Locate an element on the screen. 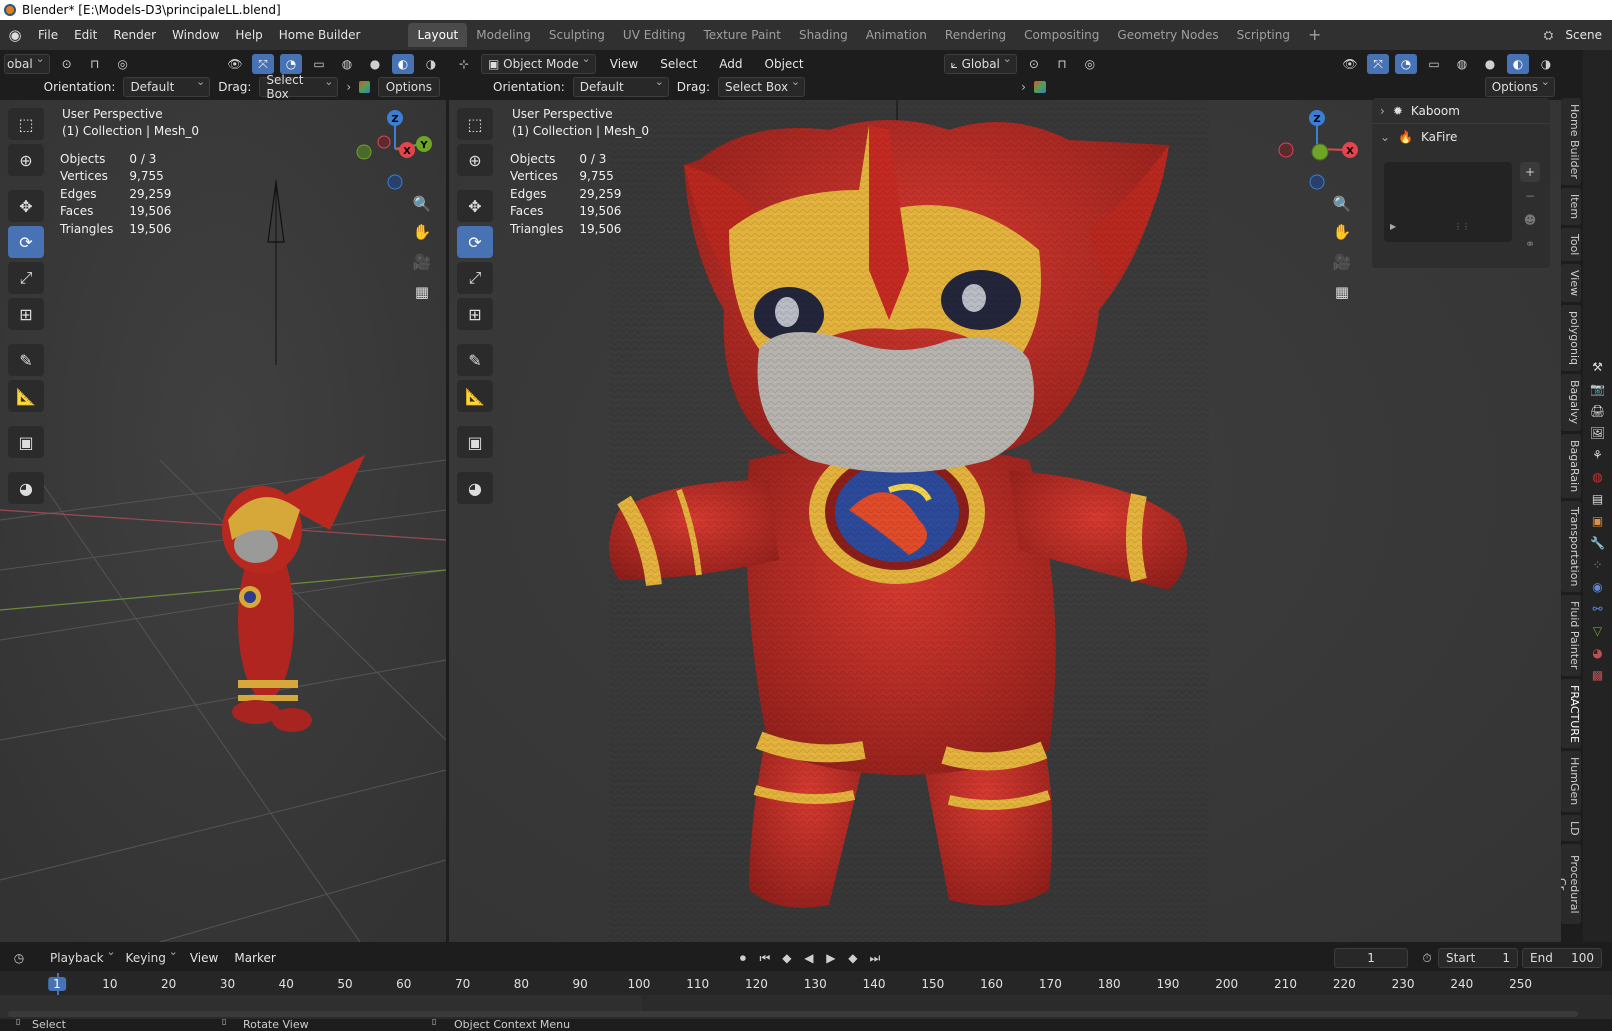 This screenshot has height=1031, width=1612. left-options-button: Options is located at coordinates (408, 87).